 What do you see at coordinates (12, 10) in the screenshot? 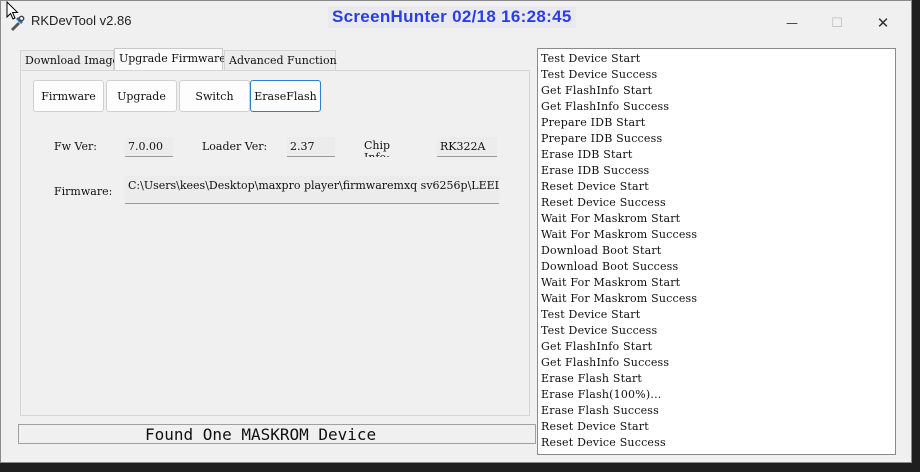
I see `mouse-cursor-icon` at bounding box center [12, 10].